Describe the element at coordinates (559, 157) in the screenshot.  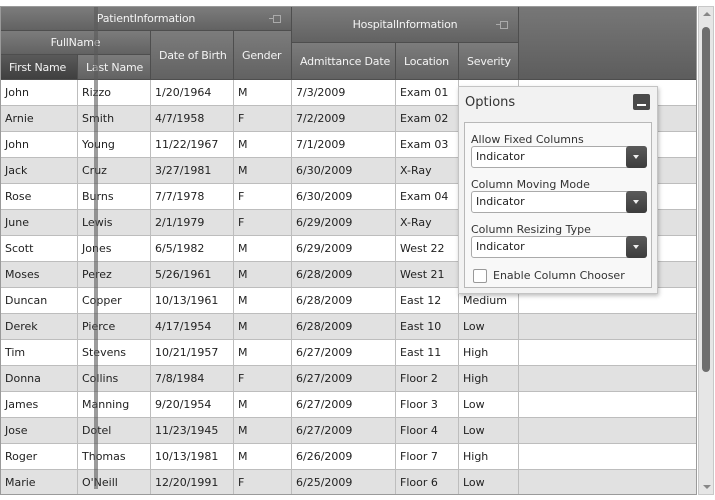
I see `allow-fixed-columns-select: Indicator` at that location.